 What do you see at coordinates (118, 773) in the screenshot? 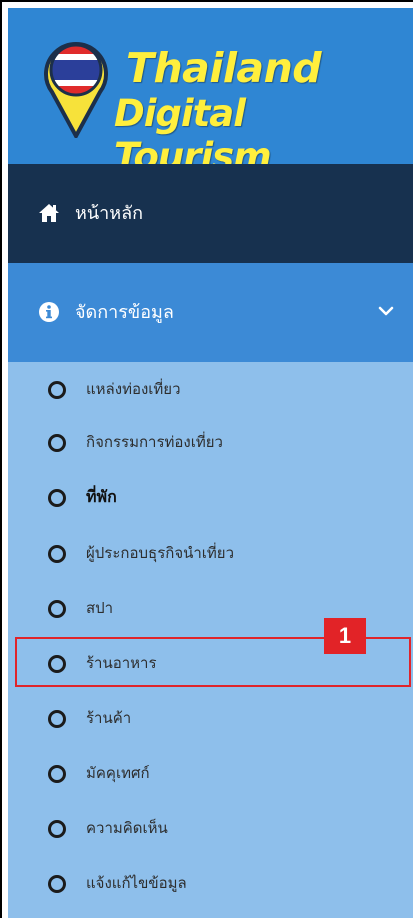
I see `submenu-item-label: มัคคุเทศก์` at bounding box center [118, 773].